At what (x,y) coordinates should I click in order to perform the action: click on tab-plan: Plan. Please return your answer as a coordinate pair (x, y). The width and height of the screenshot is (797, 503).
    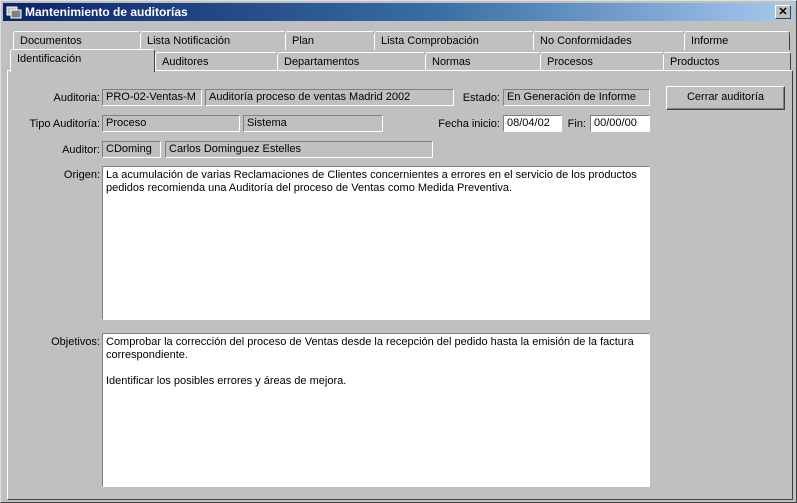
    Looking at the image, I should click on (330, 40).